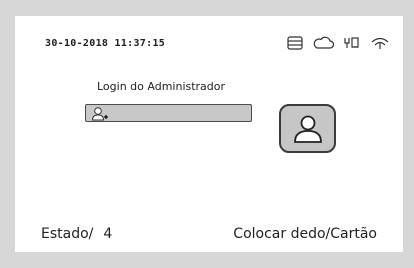 The image size is (414, 268). I want to click on cloud-icon, so click(323, 42).